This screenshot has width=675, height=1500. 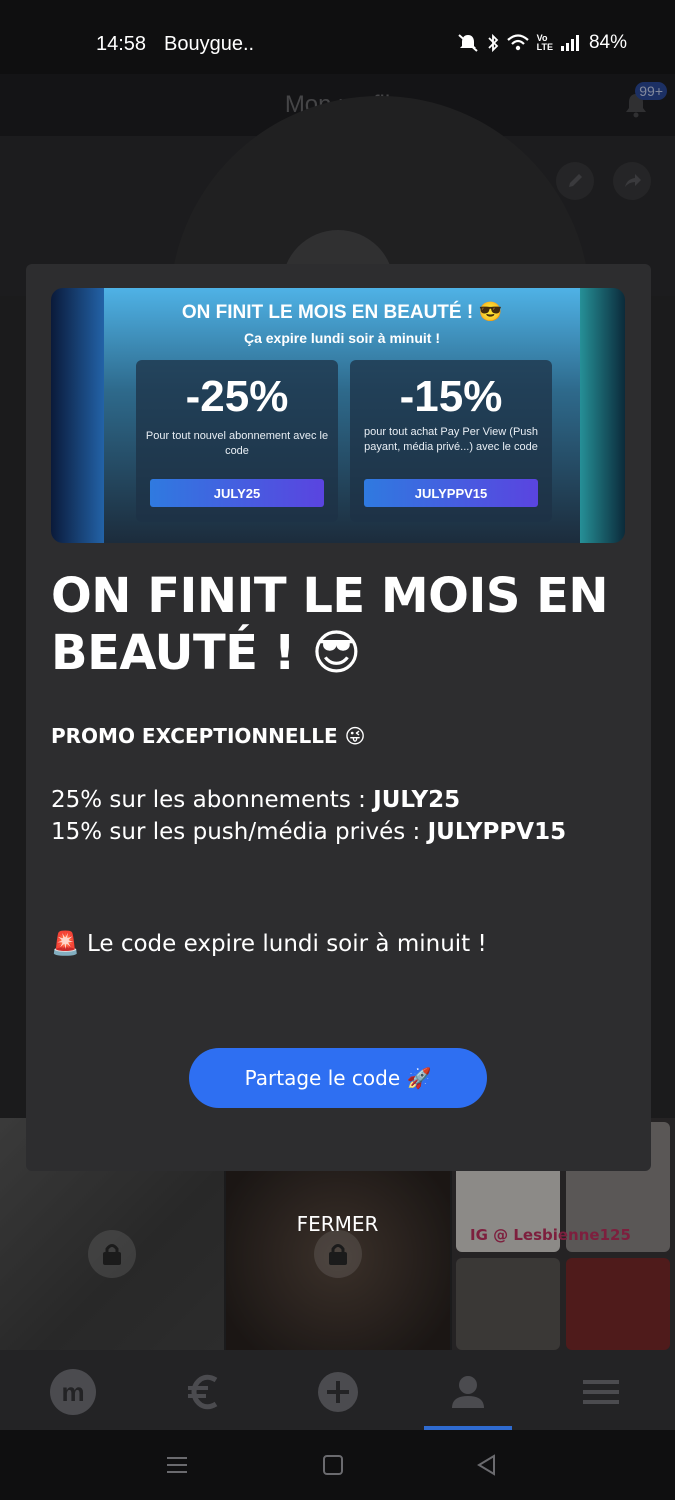 What do you see at coordinates (517, 42) in the screenshot?
I see `wifi-icon` at bounding box center [517, 42].